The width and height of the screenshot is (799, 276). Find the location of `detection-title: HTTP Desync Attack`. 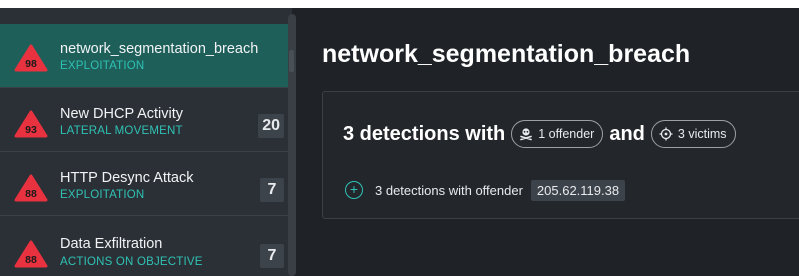

detection-title: HTTP Desync Attack is located at coordinates (127, 178).